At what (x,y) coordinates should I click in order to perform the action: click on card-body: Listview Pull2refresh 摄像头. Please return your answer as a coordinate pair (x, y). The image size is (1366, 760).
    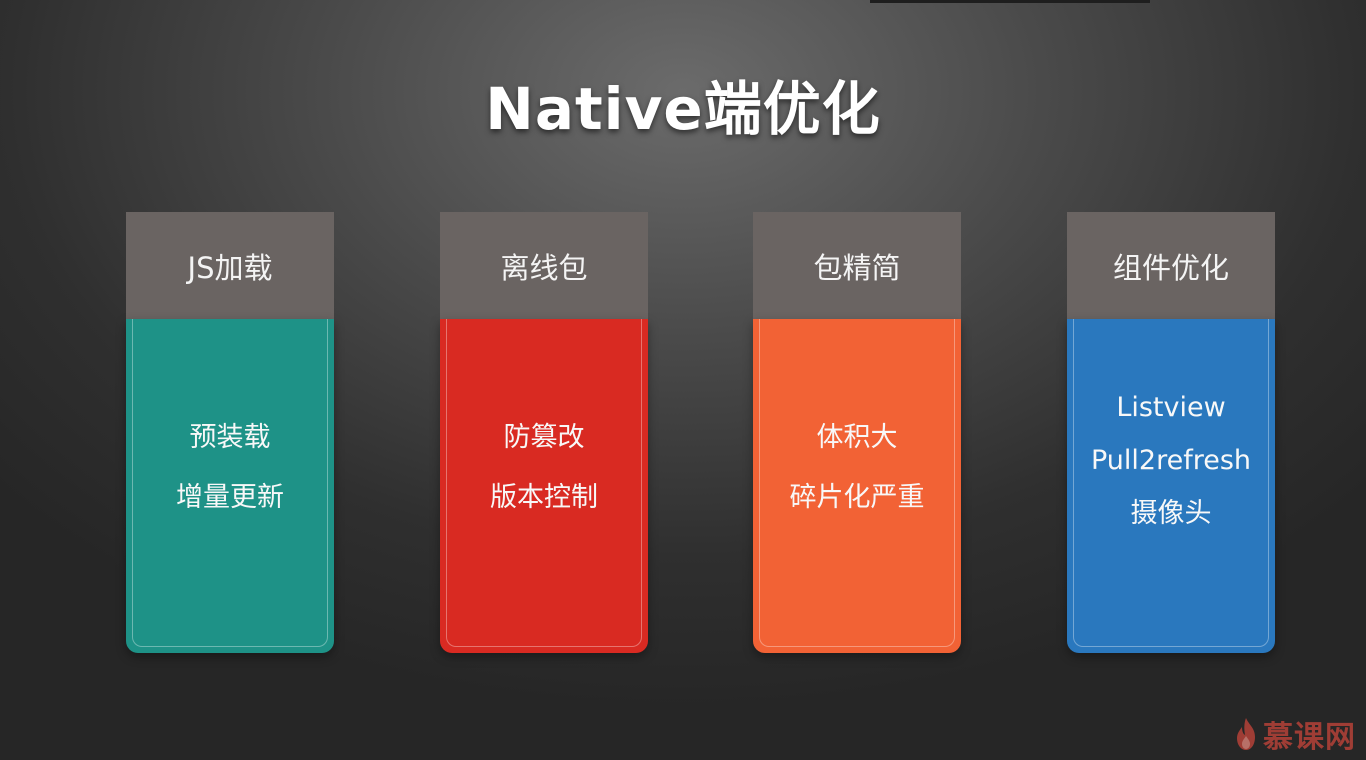
    Looking at the image, I should click on (1171, 486).